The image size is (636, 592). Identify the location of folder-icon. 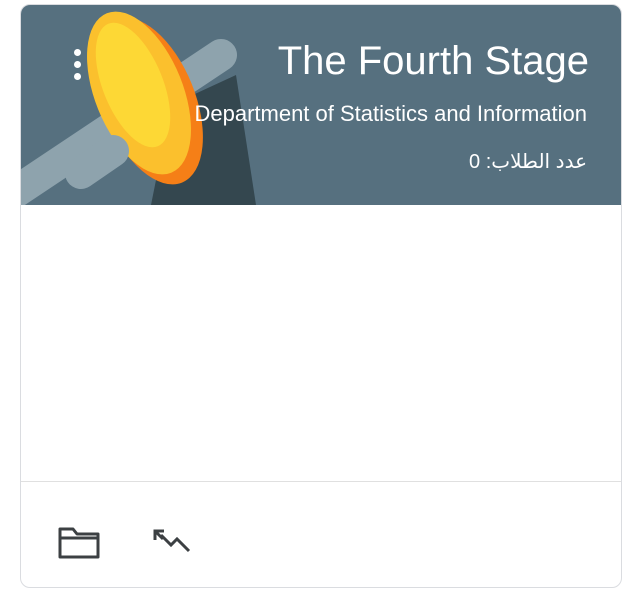
(79, 543).